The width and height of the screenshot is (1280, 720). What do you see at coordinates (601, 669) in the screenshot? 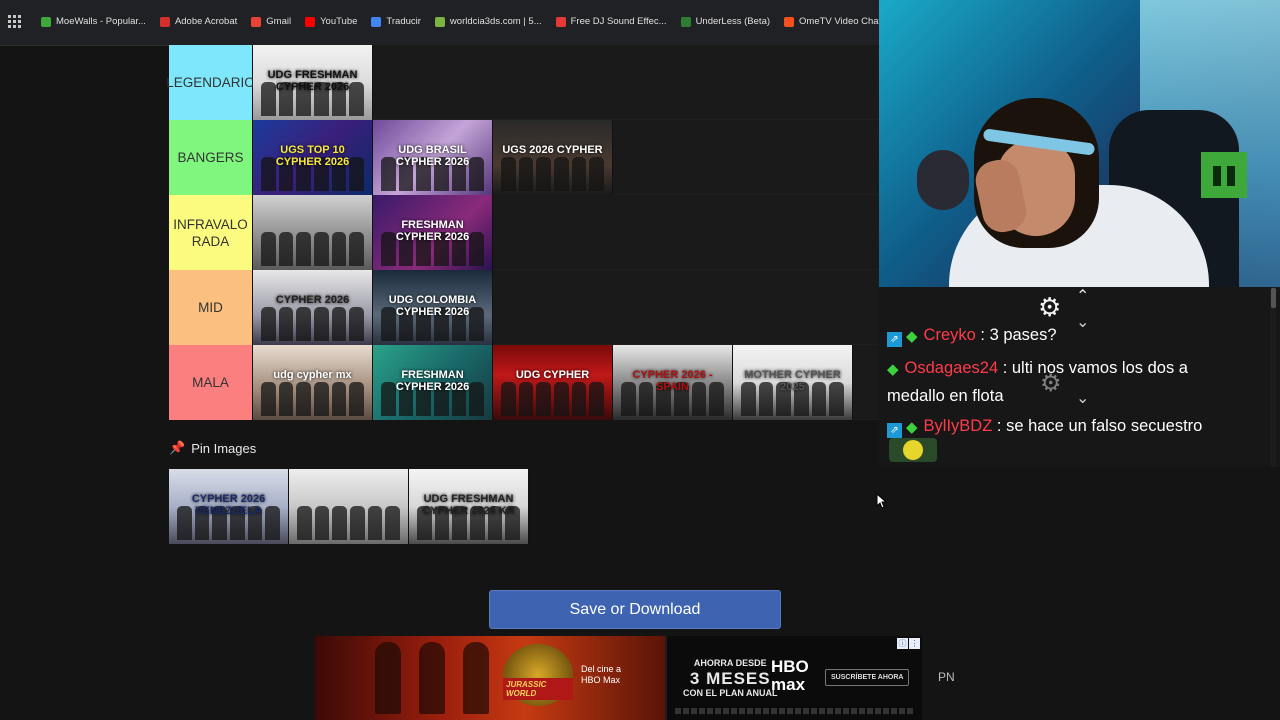
I see `ad-cine-line1: Del cine a` at bounding box center [601, 669].